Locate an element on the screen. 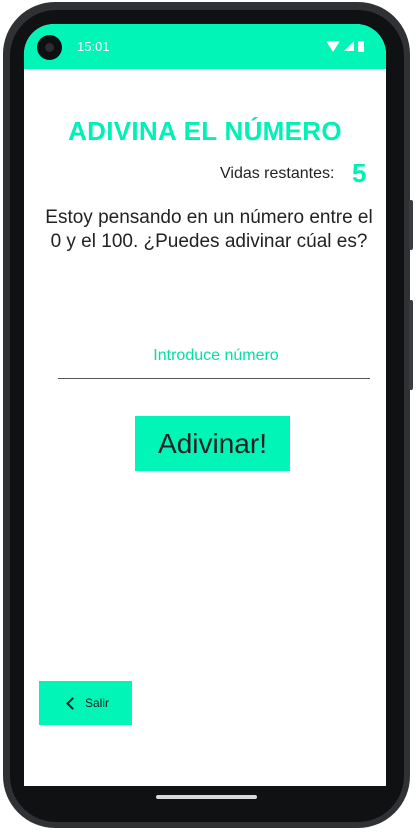  number-input-field is located at coordinates (216, 358).